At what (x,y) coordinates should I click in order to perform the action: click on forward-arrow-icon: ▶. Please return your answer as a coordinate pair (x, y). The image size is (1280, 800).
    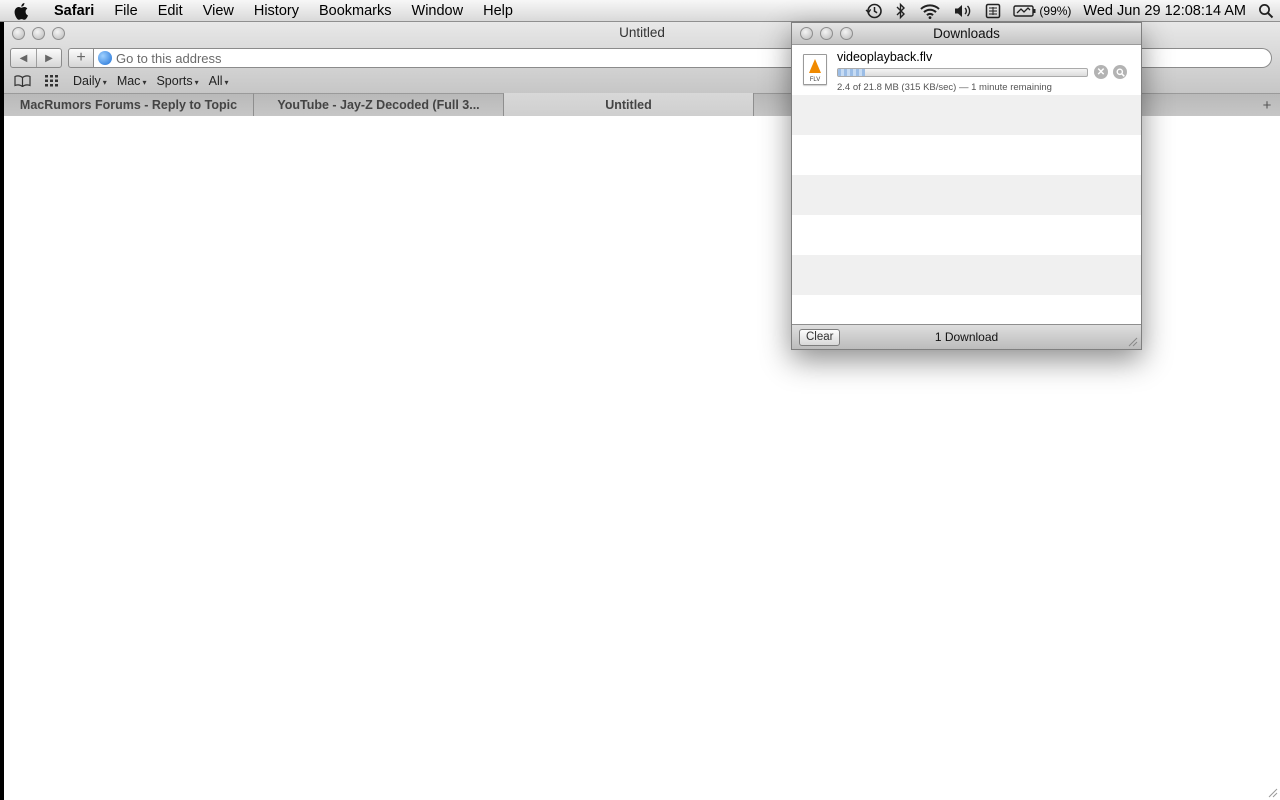
    Looking at the image, I should click on (49, 58).